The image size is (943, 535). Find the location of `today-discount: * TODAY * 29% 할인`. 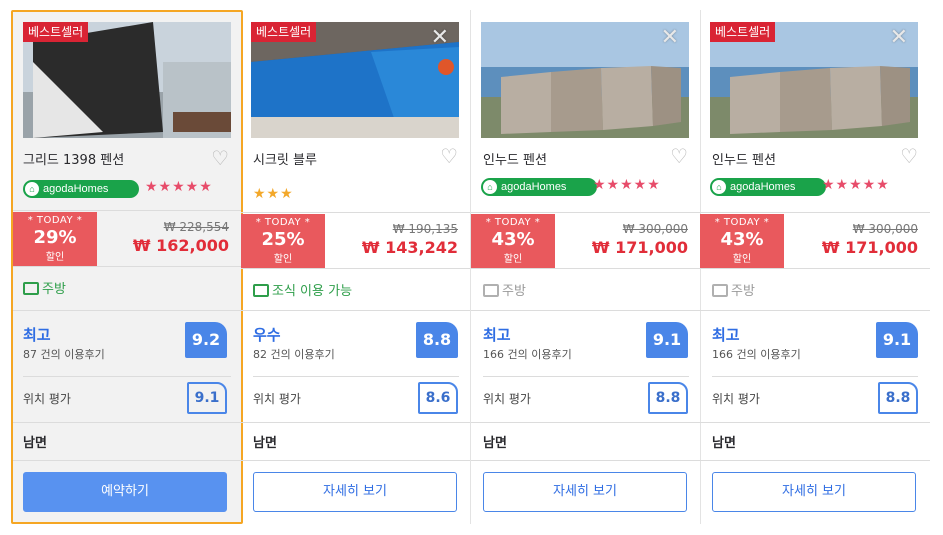

today-discount: * TODAY * 29% 할인 is located at coordinates (55, 239).